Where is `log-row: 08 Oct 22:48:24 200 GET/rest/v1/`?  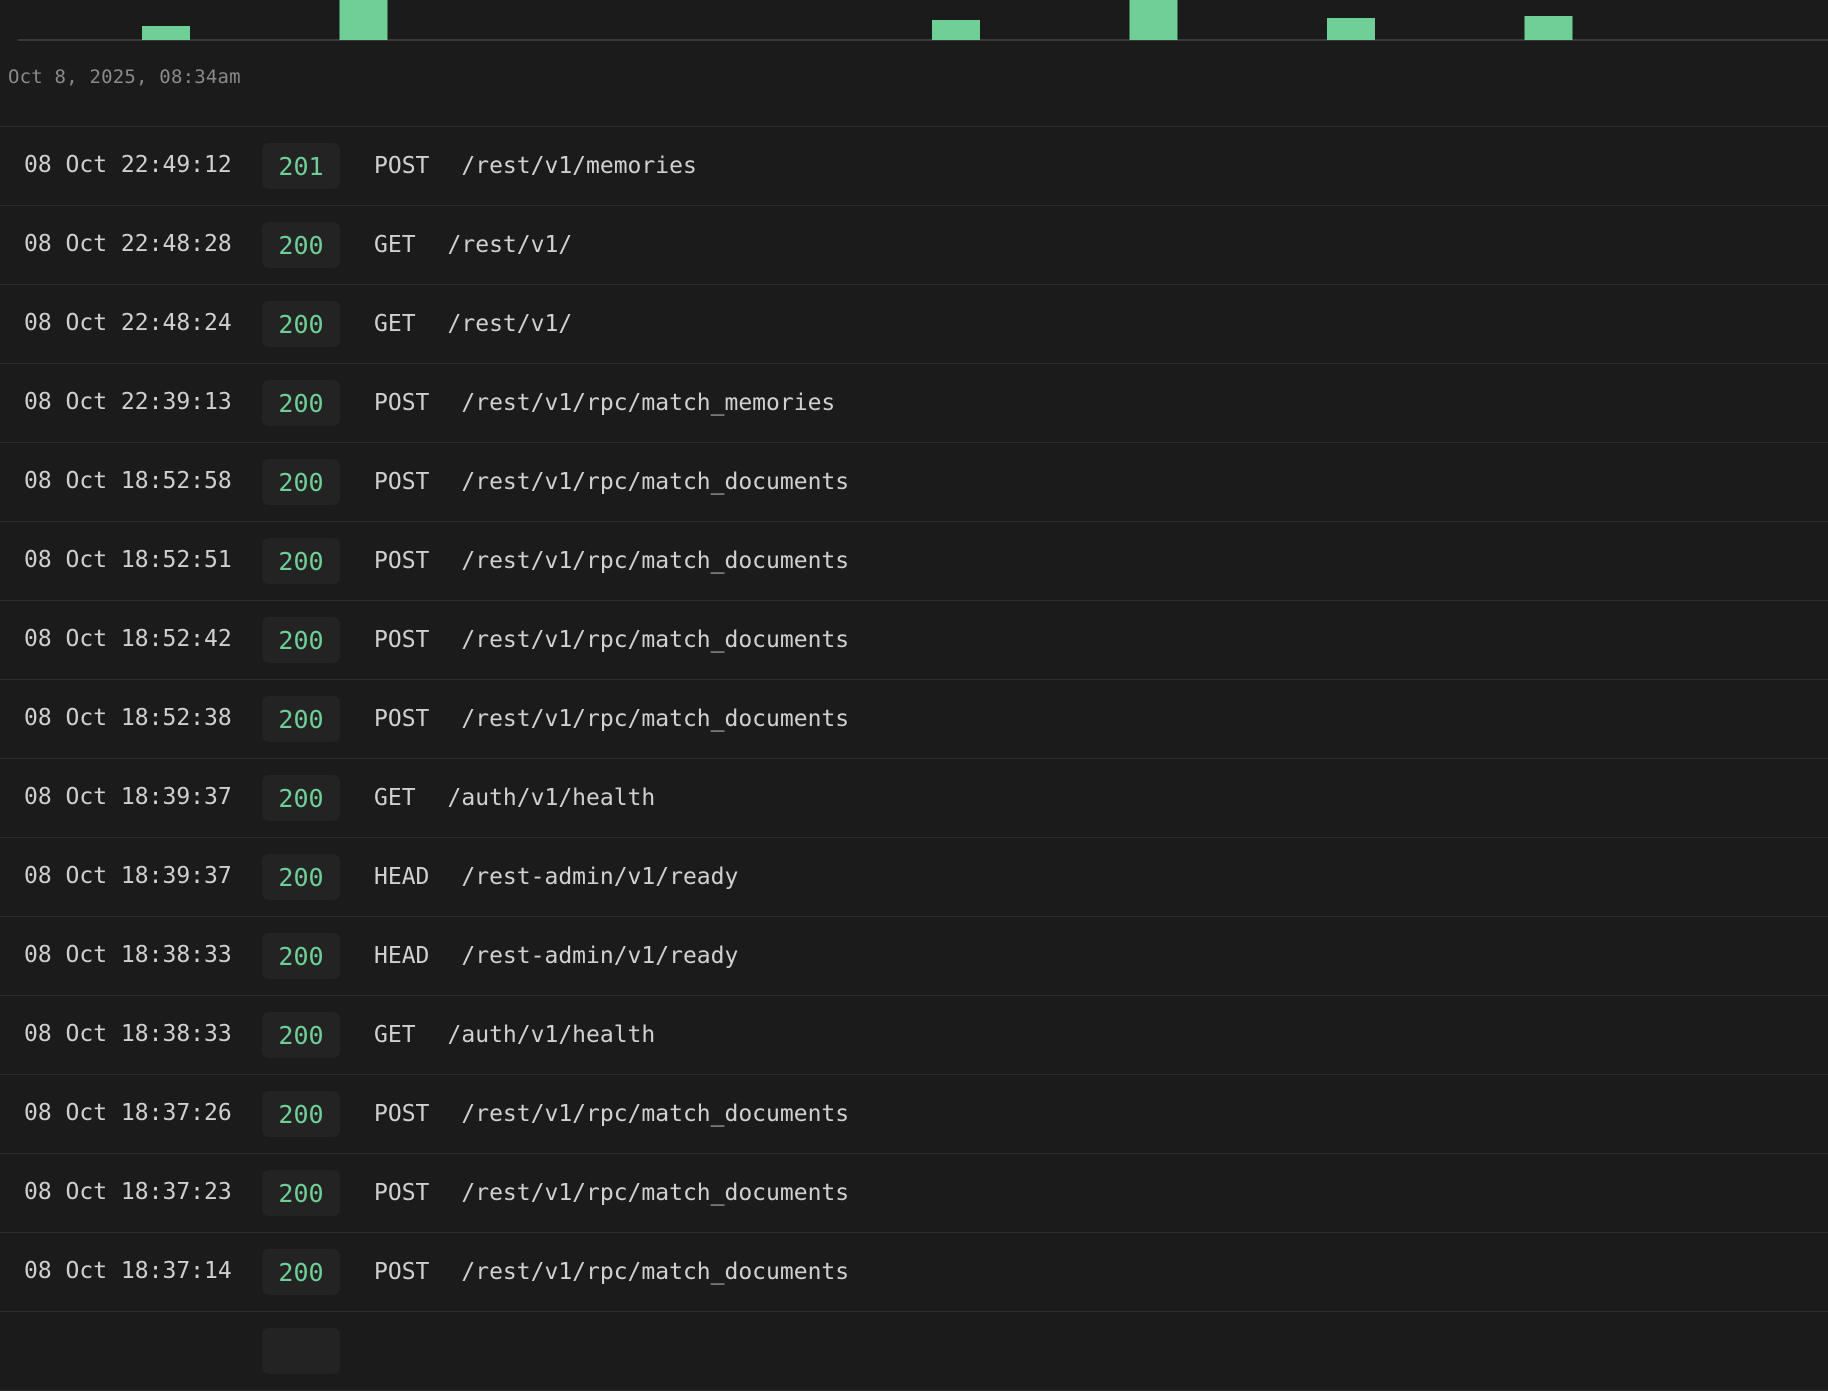
log-row: 08 Oct 22:48:24 200 GET/rest/v1/ is located at coordinates (914, 324).